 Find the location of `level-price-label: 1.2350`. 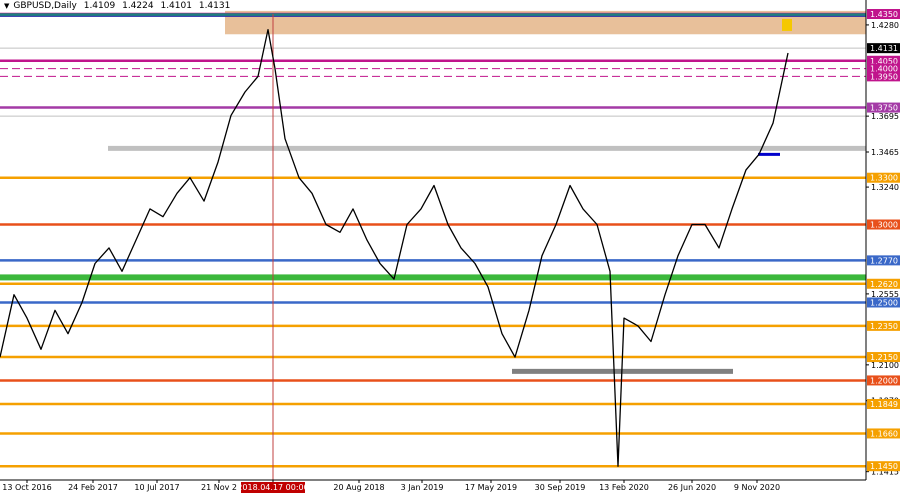

level-price-label: 1.2350 is located at coordinates (884, 326).